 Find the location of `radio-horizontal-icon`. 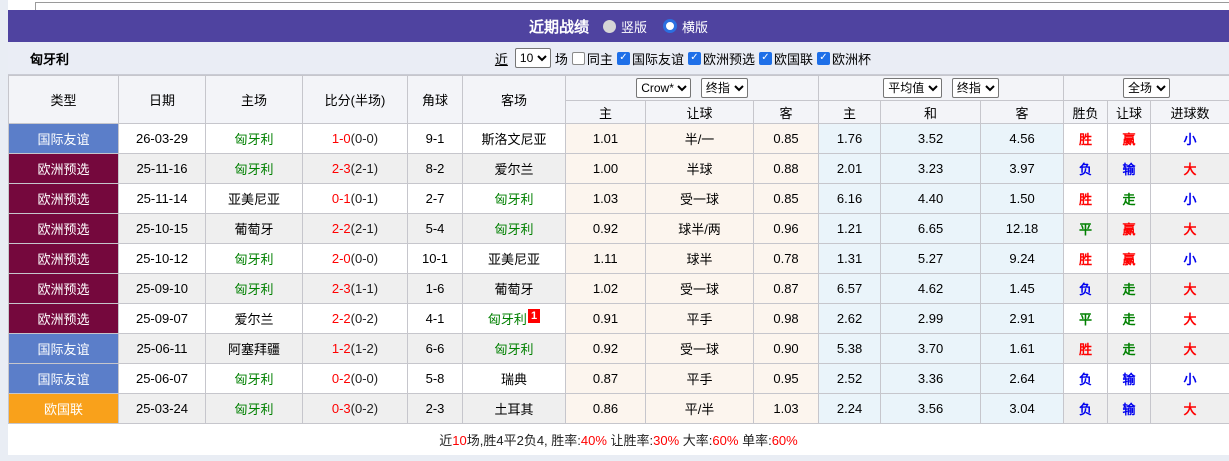

radio-horizontal-icon is located at coordinates (670, 26).